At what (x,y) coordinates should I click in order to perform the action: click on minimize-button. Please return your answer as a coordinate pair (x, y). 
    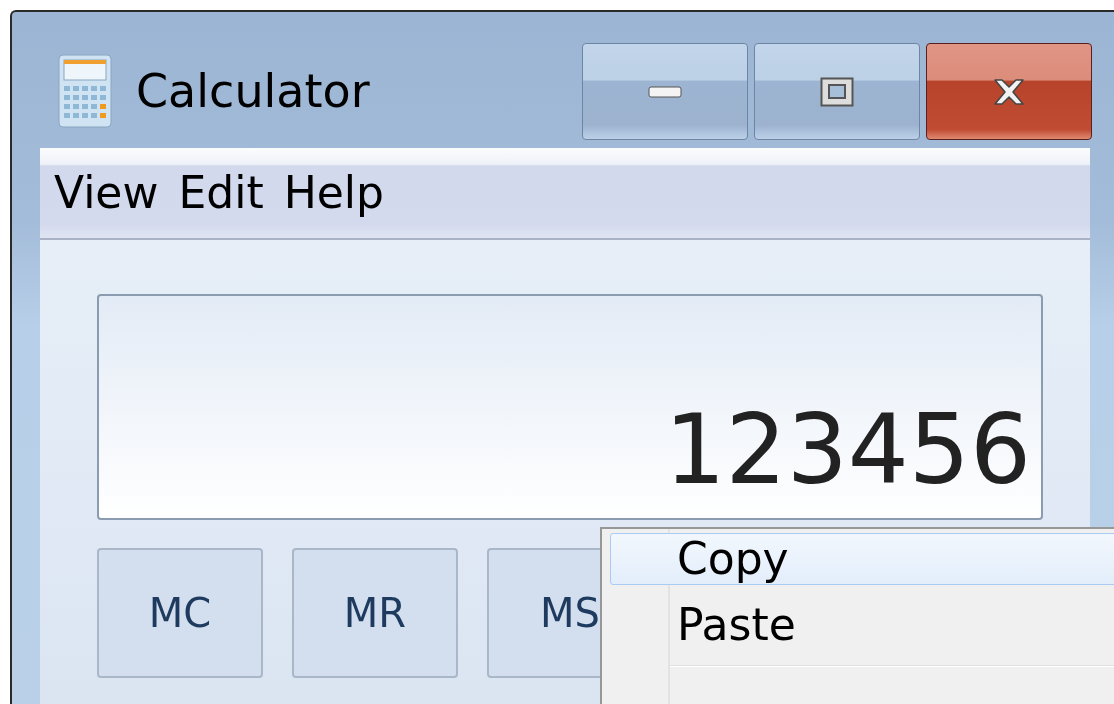
    Looking at the image, I should click on (665, 91).